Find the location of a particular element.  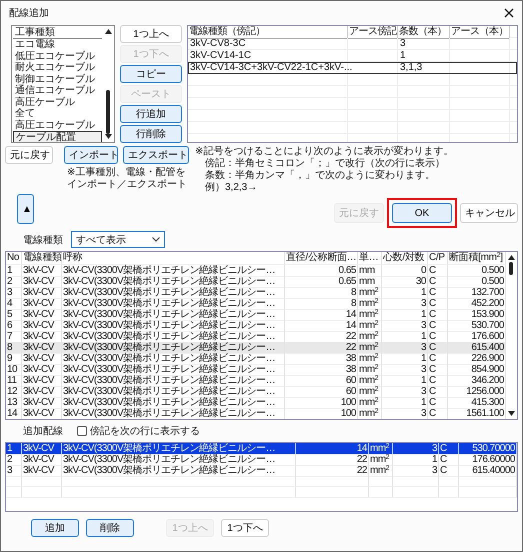

table-cell: mm is located at coordinates (370, 271).